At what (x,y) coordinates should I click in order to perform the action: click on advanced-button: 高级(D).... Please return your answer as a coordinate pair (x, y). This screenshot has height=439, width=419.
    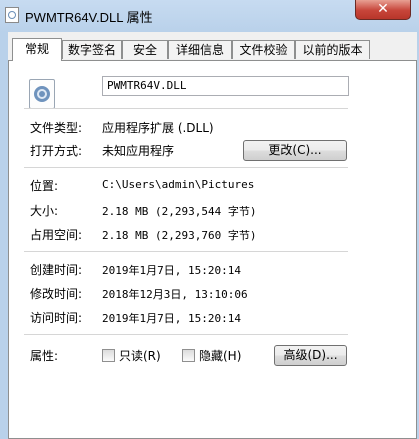
    Looking at the image, I should click on (310, 355).